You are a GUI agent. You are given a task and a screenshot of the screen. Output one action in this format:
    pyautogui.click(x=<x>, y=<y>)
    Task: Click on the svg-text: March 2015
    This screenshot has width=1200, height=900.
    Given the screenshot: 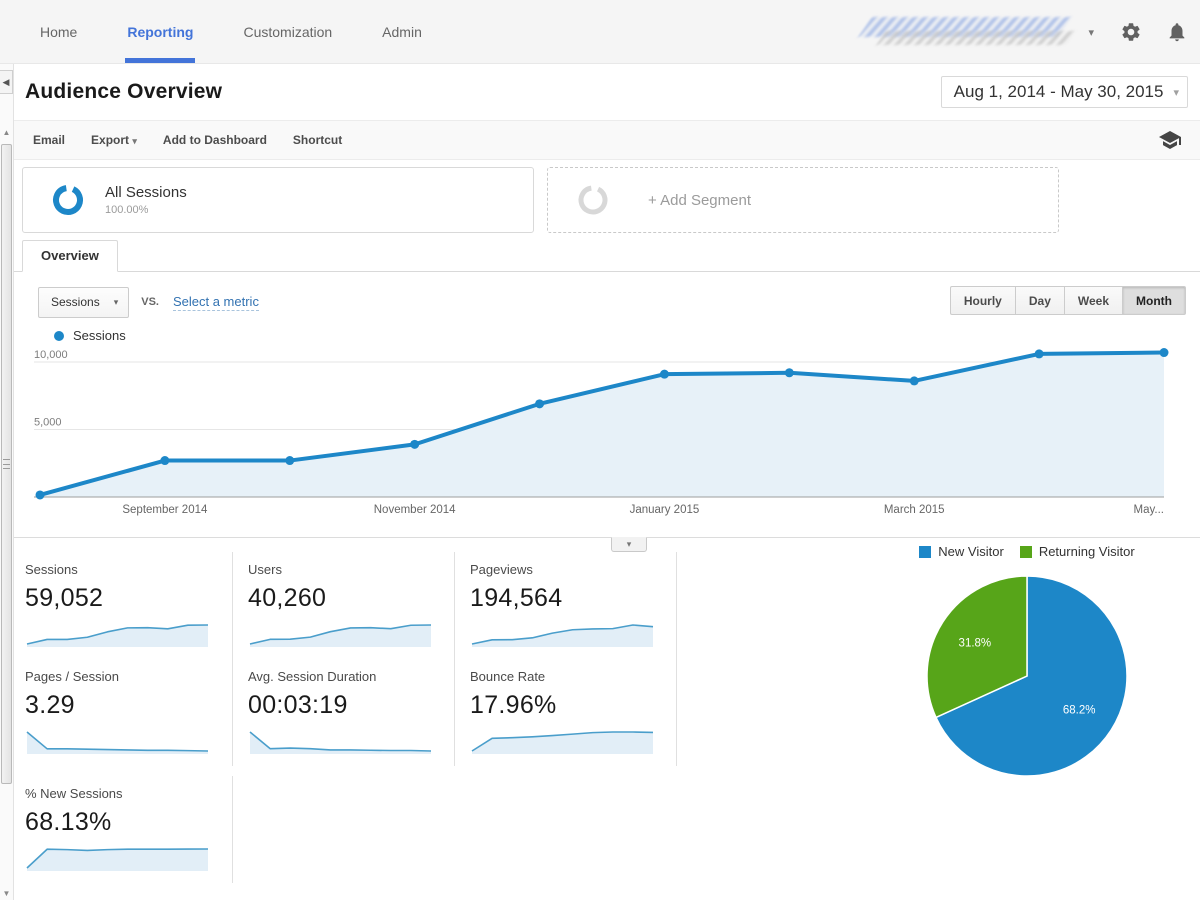 What is the action you would take?
    pyautogui.click(x=914, y=510)
    